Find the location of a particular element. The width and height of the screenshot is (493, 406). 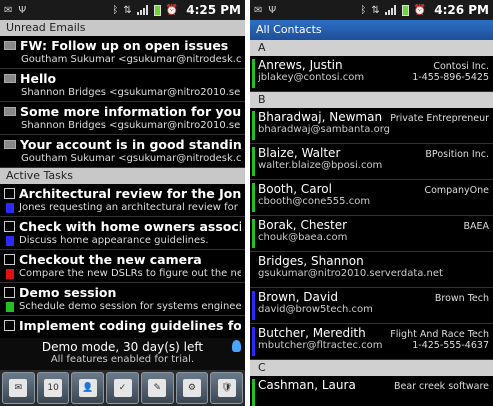

security-button: 🛡 is located at coordinates (227, 388).